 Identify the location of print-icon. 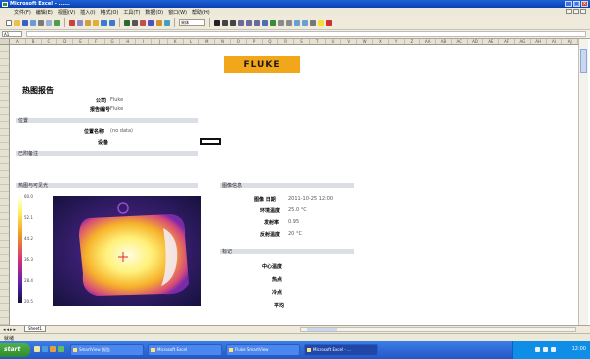
(41, 22).